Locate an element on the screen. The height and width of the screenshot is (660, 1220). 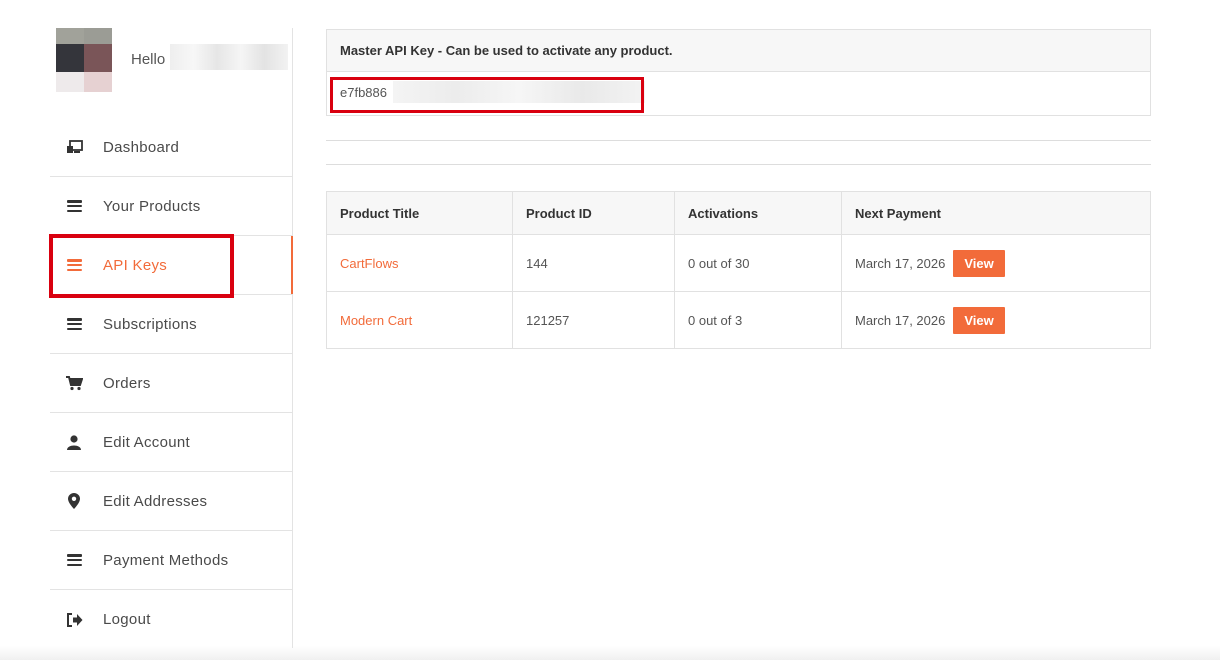
sidebar-item-dashboard: Dashboard is located at coordinates (171, 147).